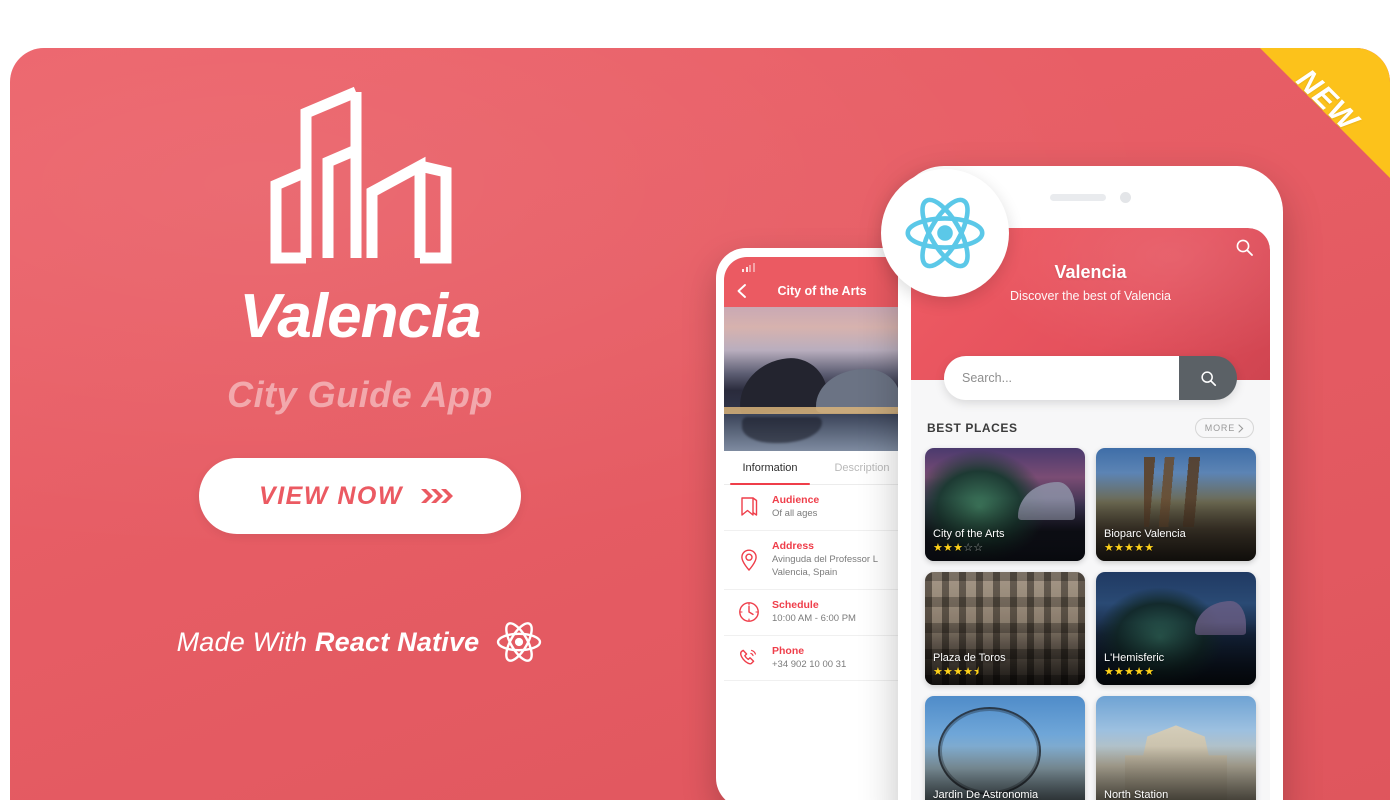  Describe the element at coordinates (816, 379) in the screenshot. I see `detail-hero-image` at that location.